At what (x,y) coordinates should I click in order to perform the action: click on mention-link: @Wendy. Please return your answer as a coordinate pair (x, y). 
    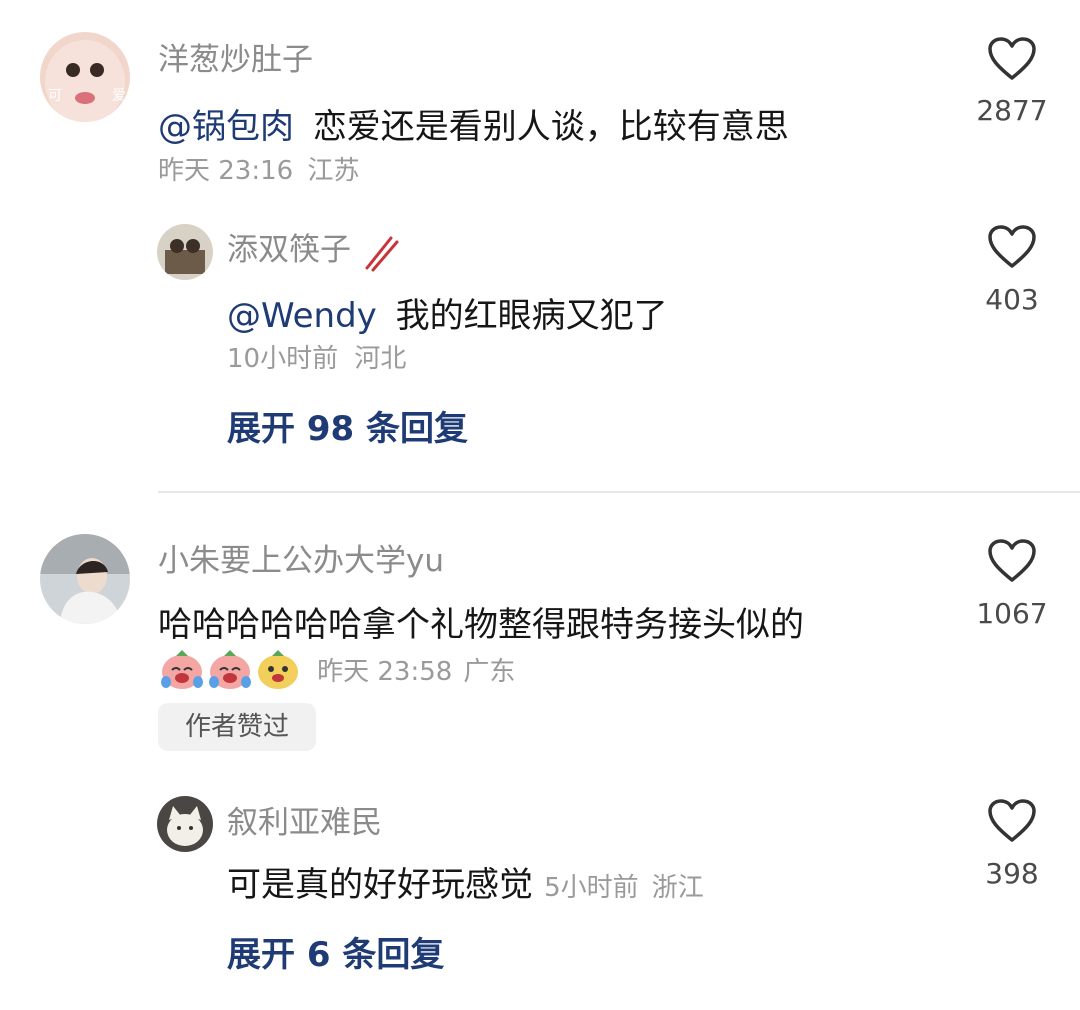
    Looking at the image, I should click on (302, 316).